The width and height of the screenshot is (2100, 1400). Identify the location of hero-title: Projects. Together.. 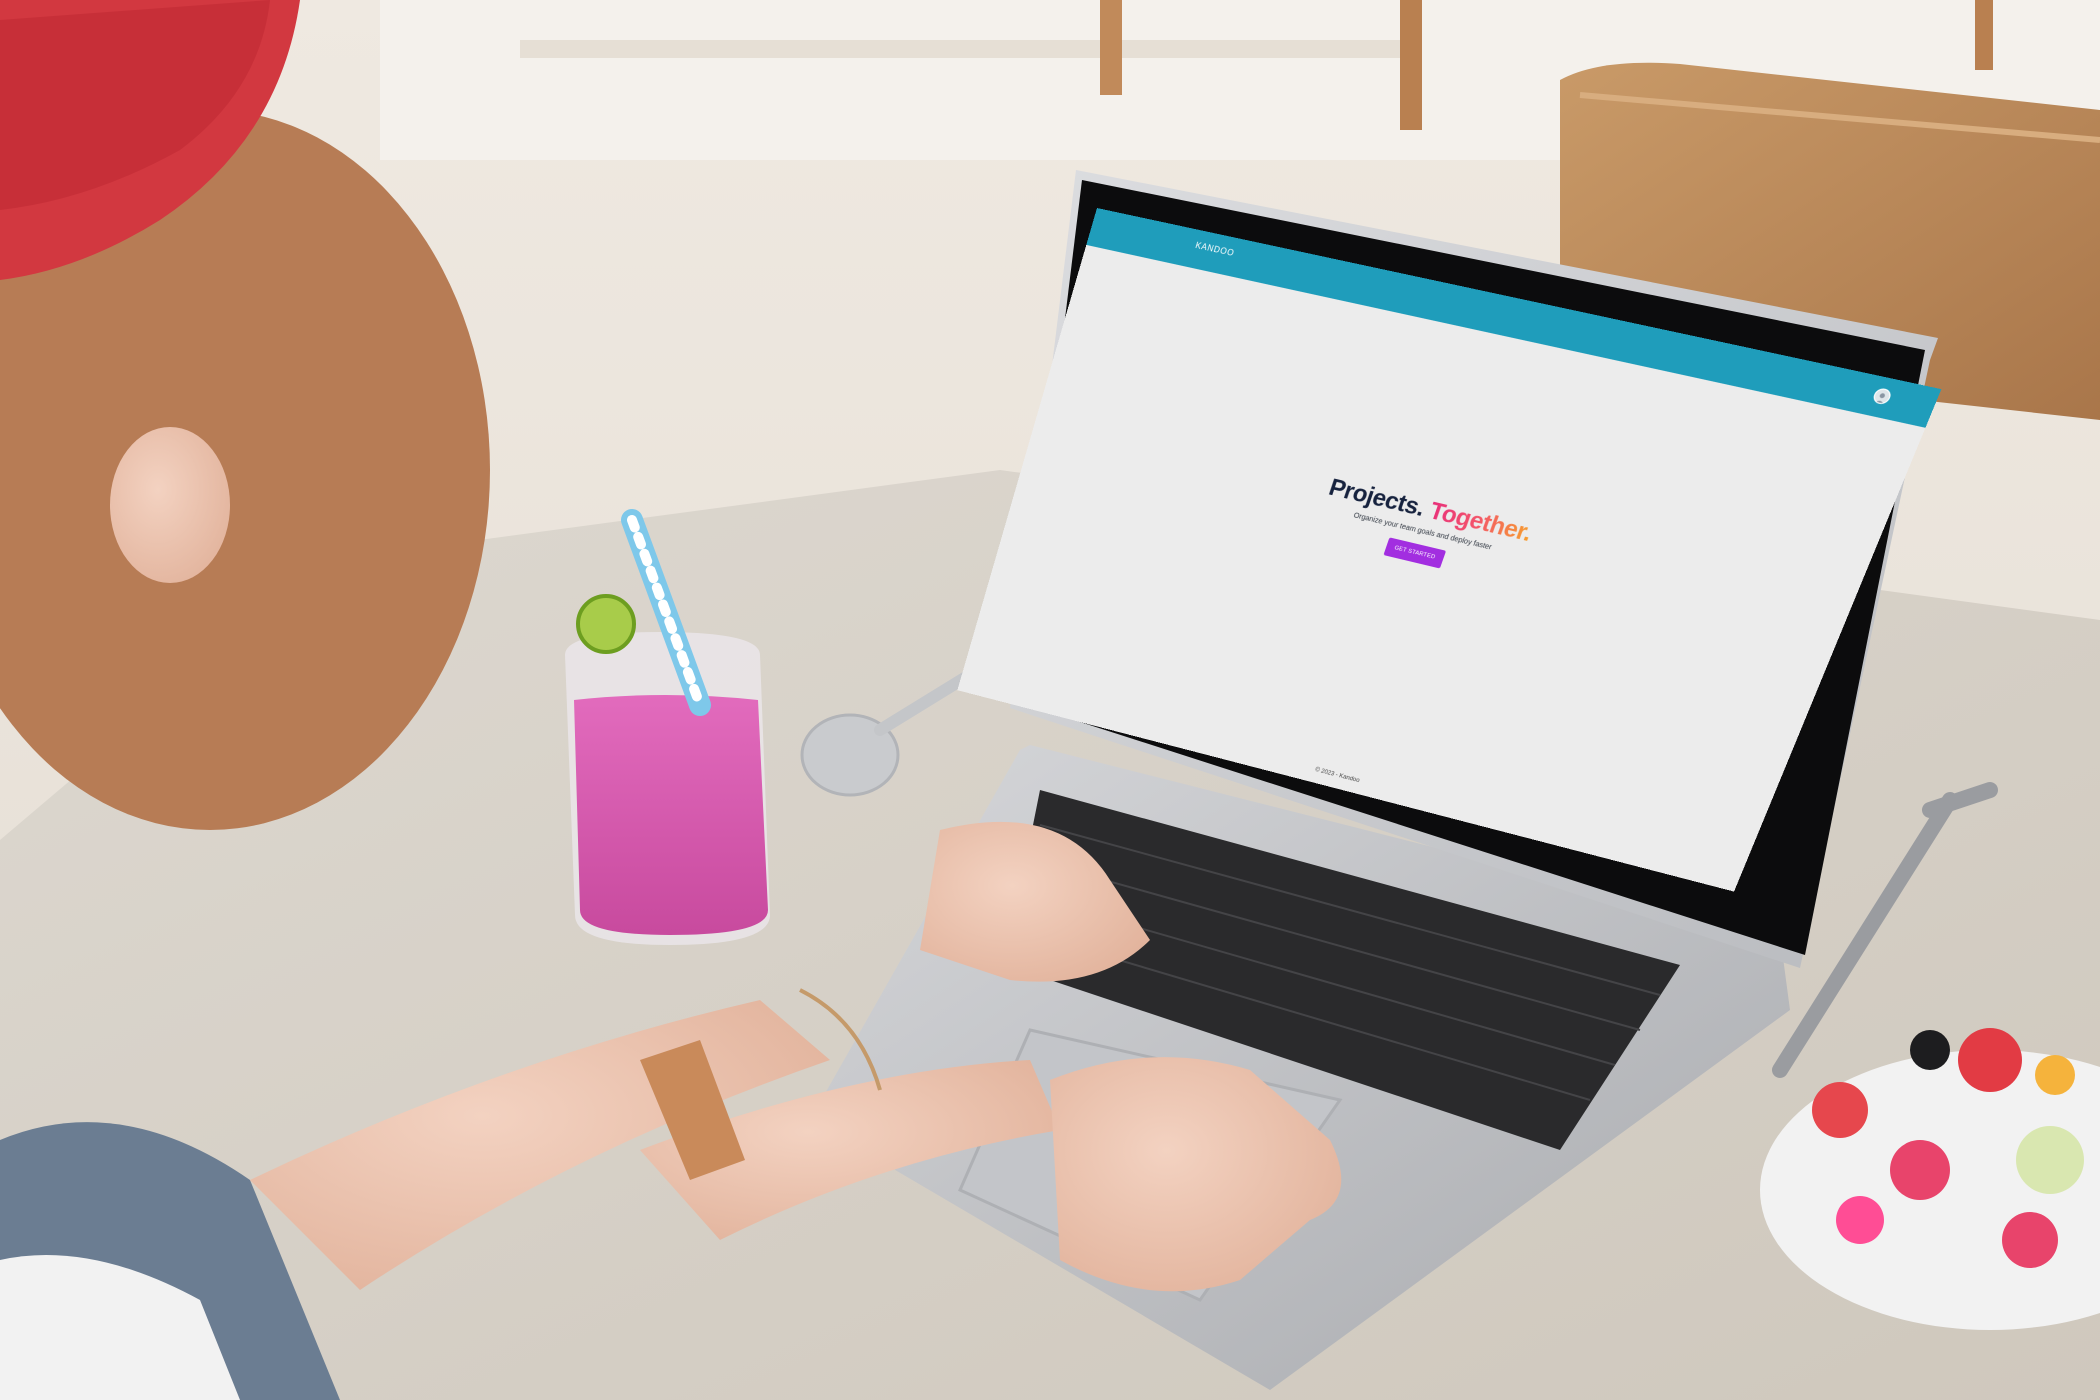
(1445, 513).